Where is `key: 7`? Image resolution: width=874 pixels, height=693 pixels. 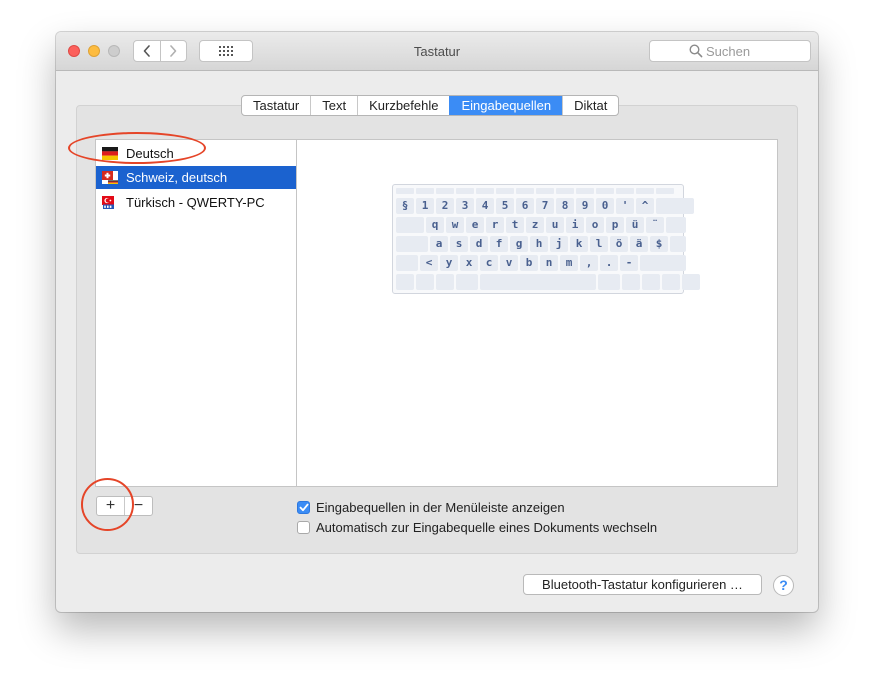 key: 7 is located at coordinates (545, 206).